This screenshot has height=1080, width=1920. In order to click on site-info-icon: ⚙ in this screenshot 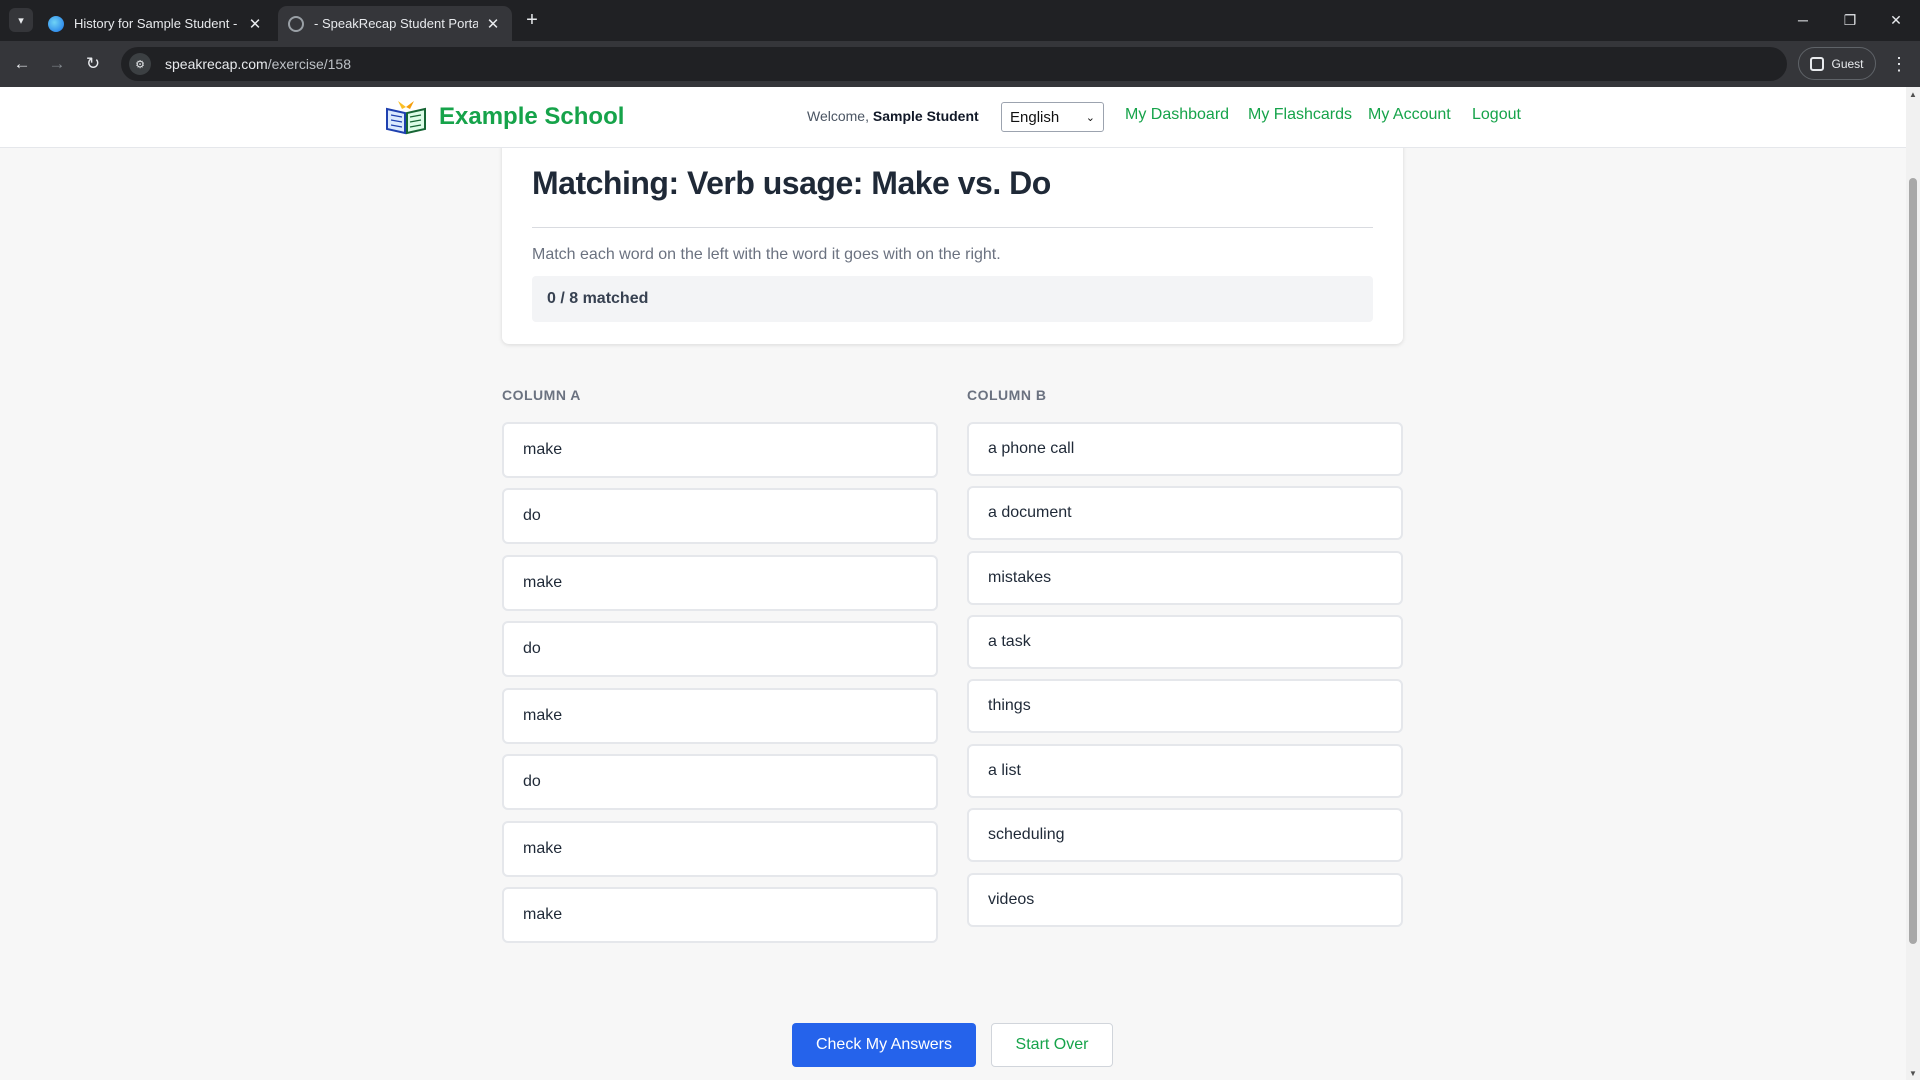, I will do `click(140, 64)`.